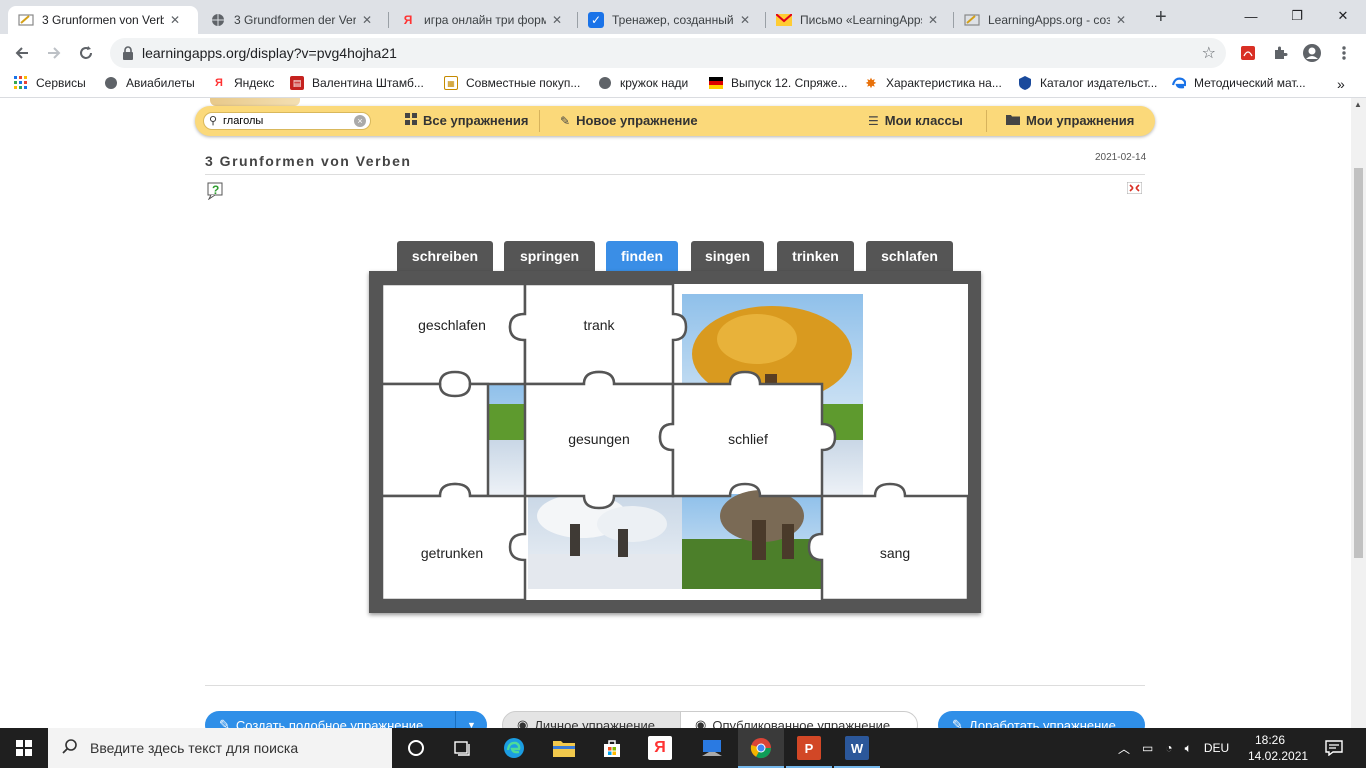 This screenshot has height=768, width=1366. Describe the element at coordinates (149, 83) in the screenshot. I see `bookmark-item: Авиабилеты` at that location.